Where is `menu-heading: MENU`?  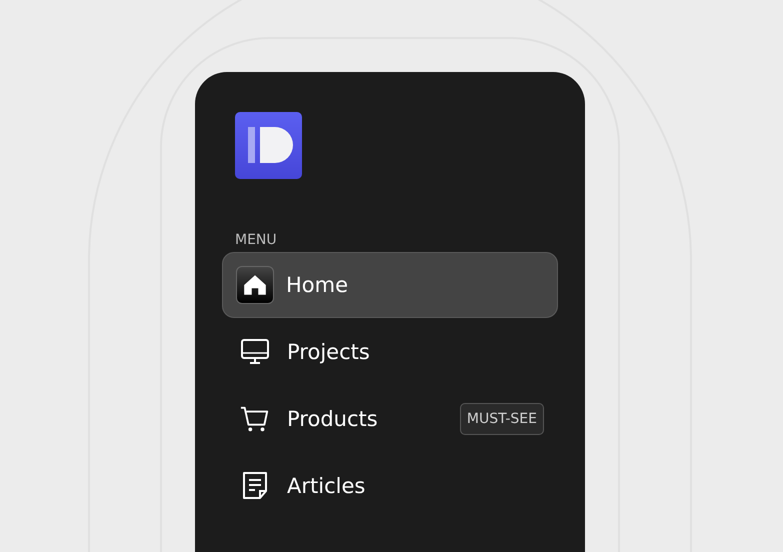
menu-heading: MENU is located at coordinates (256, 240).